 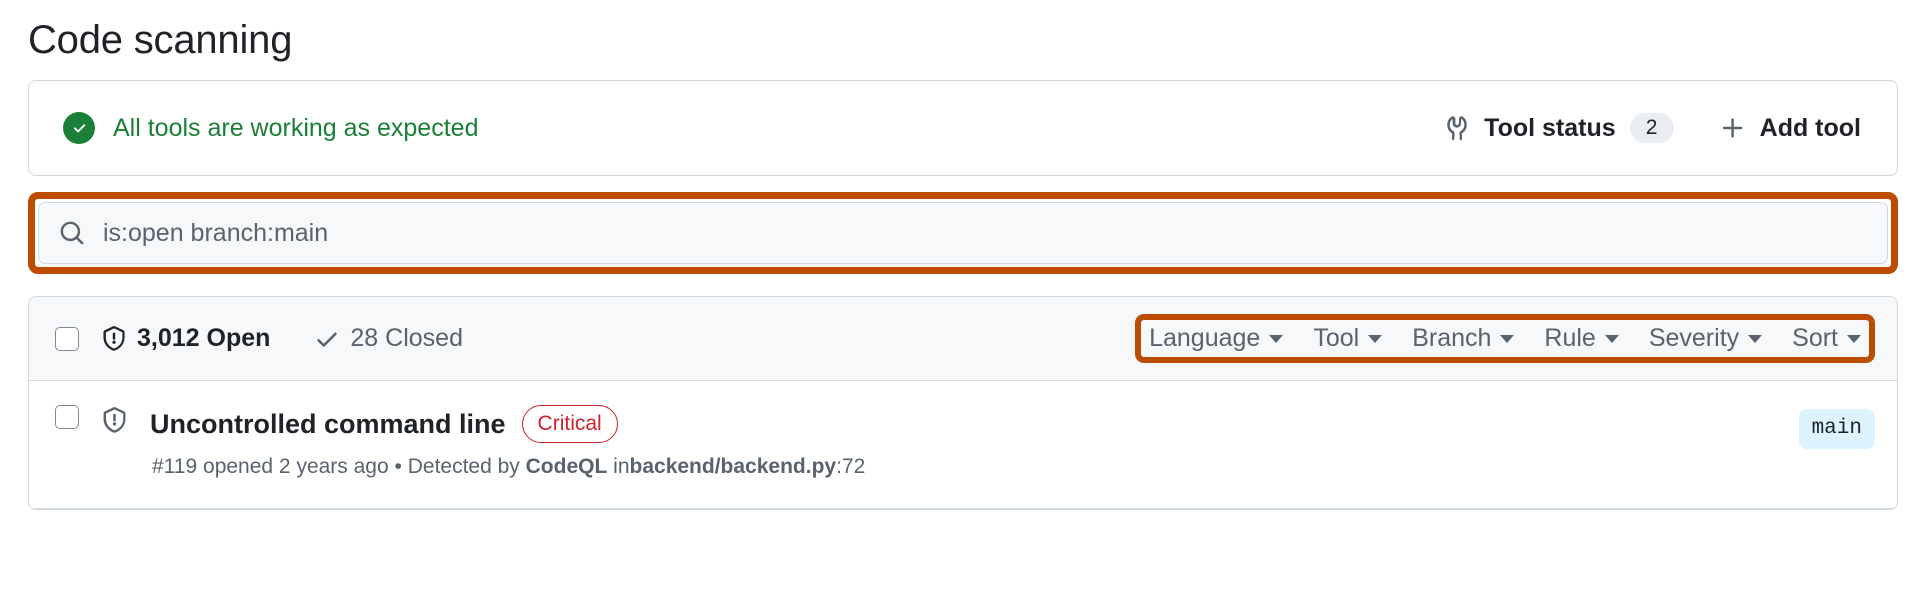 I want to click on search-icon, so click(x=72, y=233).